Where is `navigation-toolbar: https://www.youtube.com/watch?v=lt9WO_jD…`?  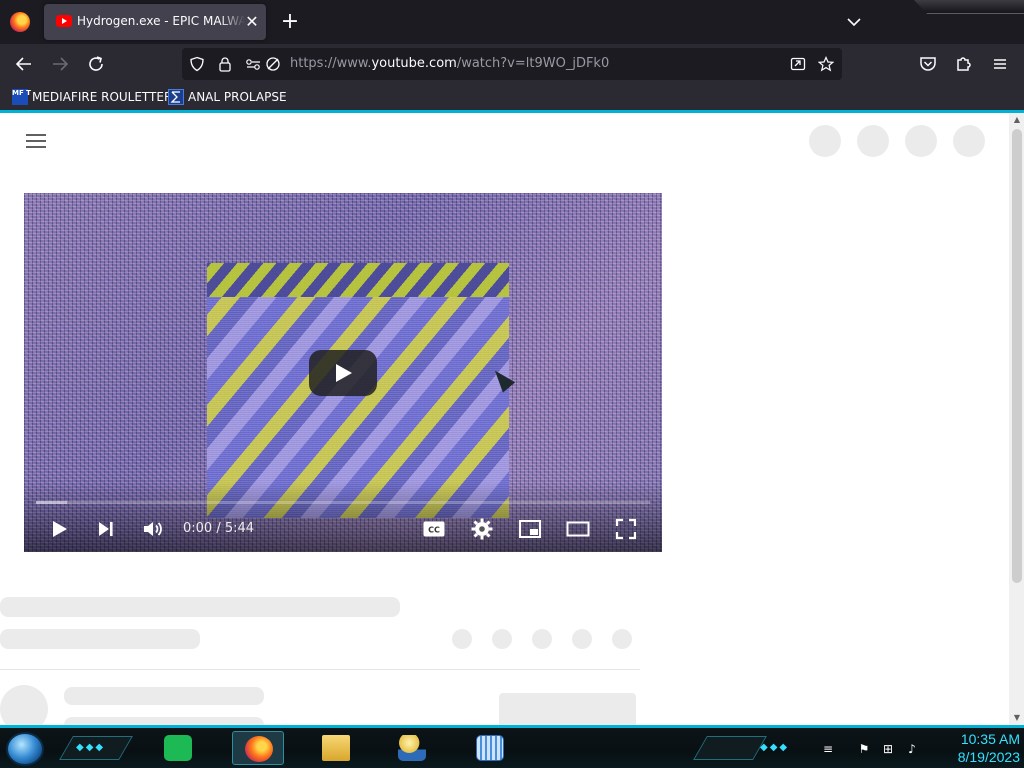 navigation-toolbar: https://www.youtube.com/watch?v=lt9WO_jD… is located at coordinates (512, 64).